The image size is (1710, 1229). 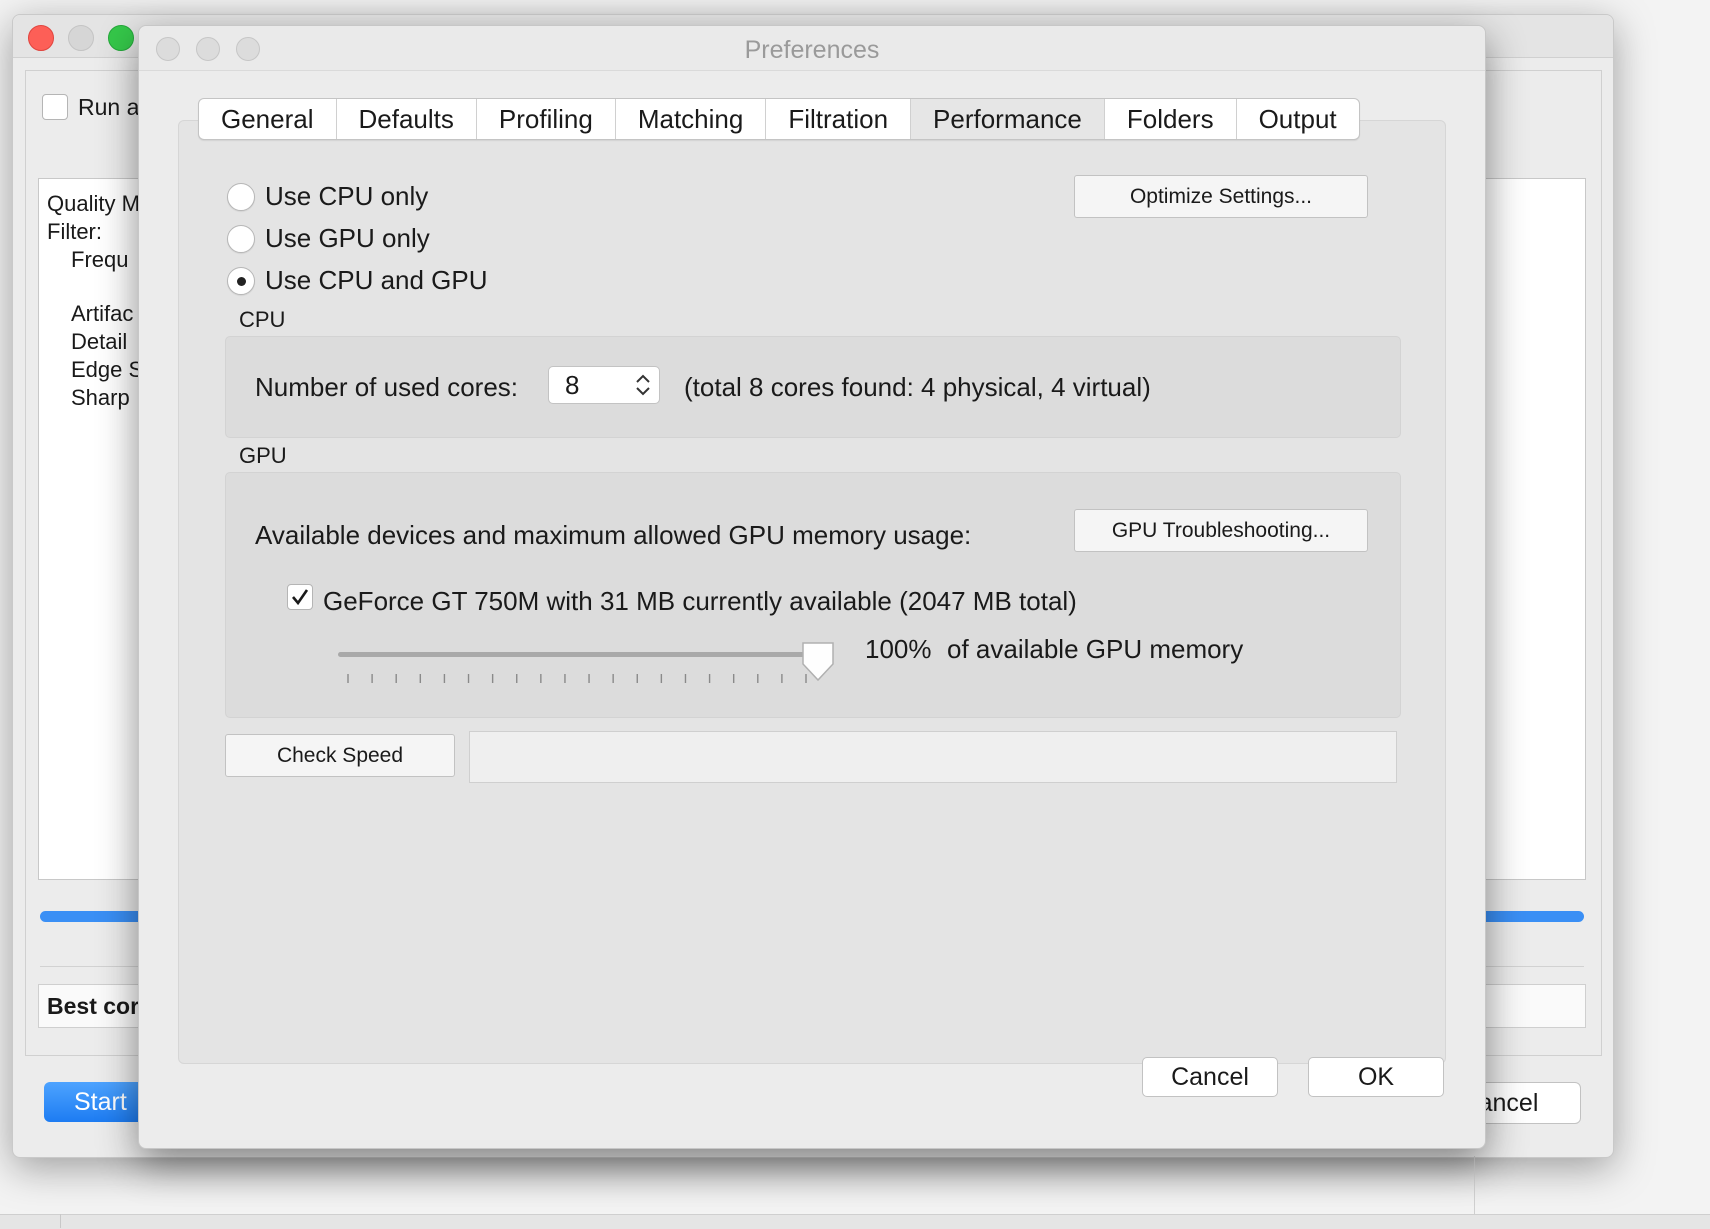 What do you see at coordinates (1376, 1077) in the screenshot?
I see `ok-button: OK` at bounding box center [1376, 1077].